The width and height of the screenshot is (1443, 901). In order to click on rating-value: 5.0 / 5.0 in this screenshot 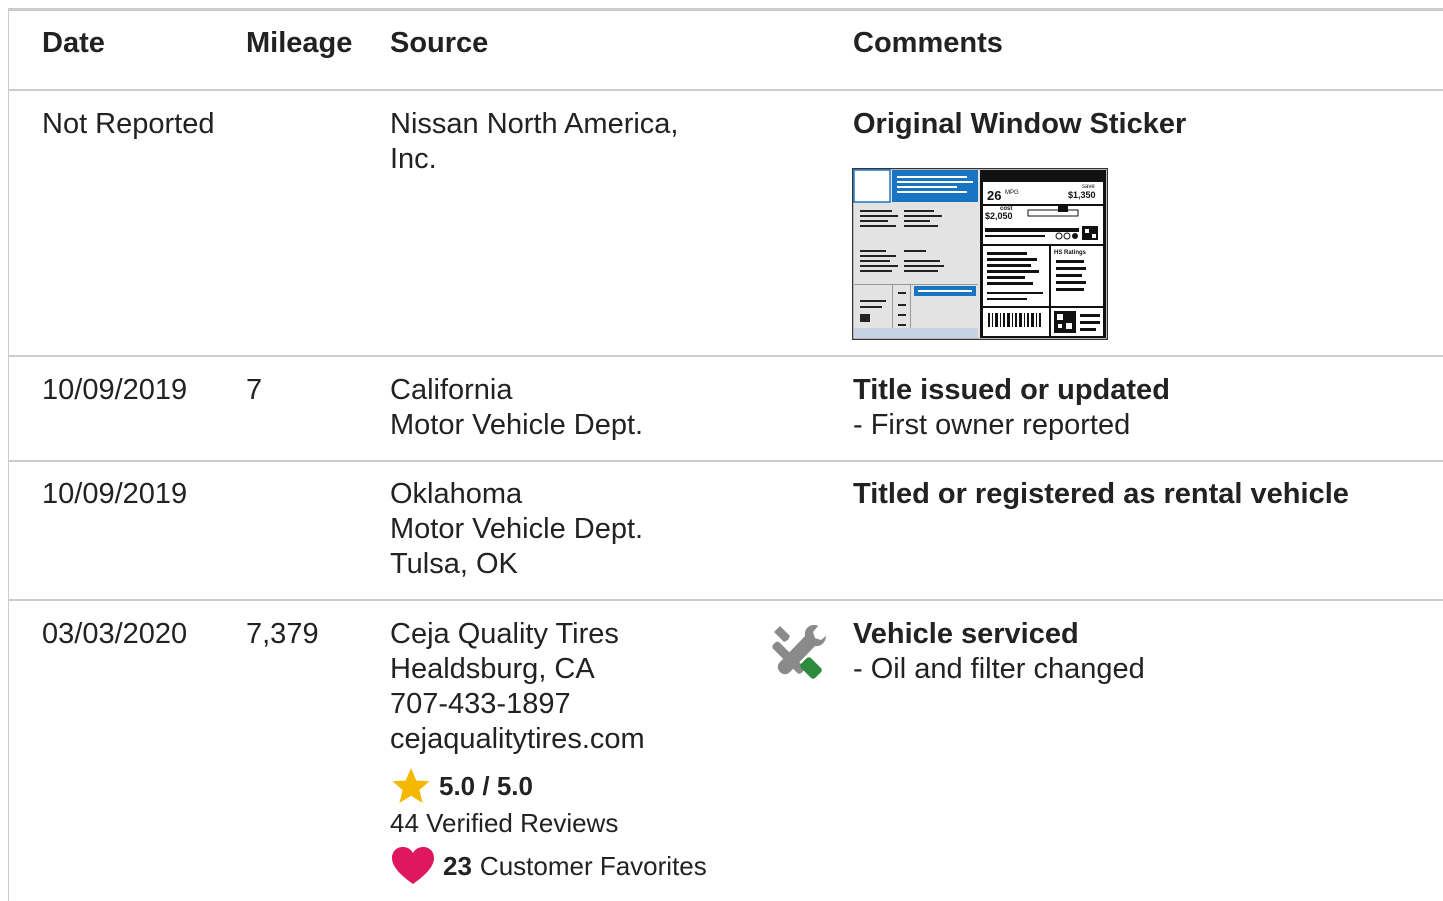, I will do `click(486, 785)`.